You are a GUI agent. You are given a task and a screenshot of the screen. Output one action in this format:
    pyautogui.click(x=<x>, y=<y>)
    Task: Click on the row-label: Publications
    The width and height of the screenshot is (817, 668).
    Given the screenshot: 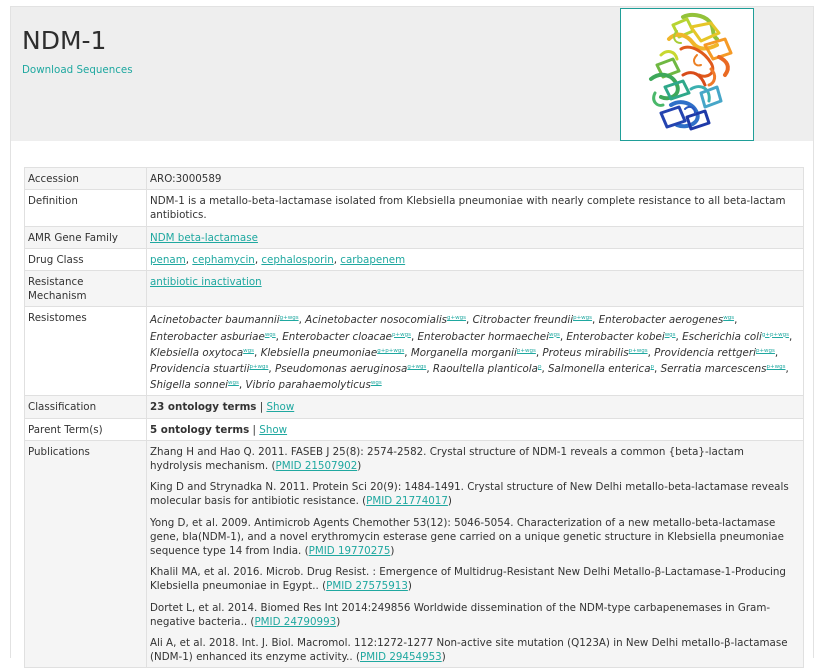 What is the action you would take?
    pyautogui.click(x=85, y=553)
    